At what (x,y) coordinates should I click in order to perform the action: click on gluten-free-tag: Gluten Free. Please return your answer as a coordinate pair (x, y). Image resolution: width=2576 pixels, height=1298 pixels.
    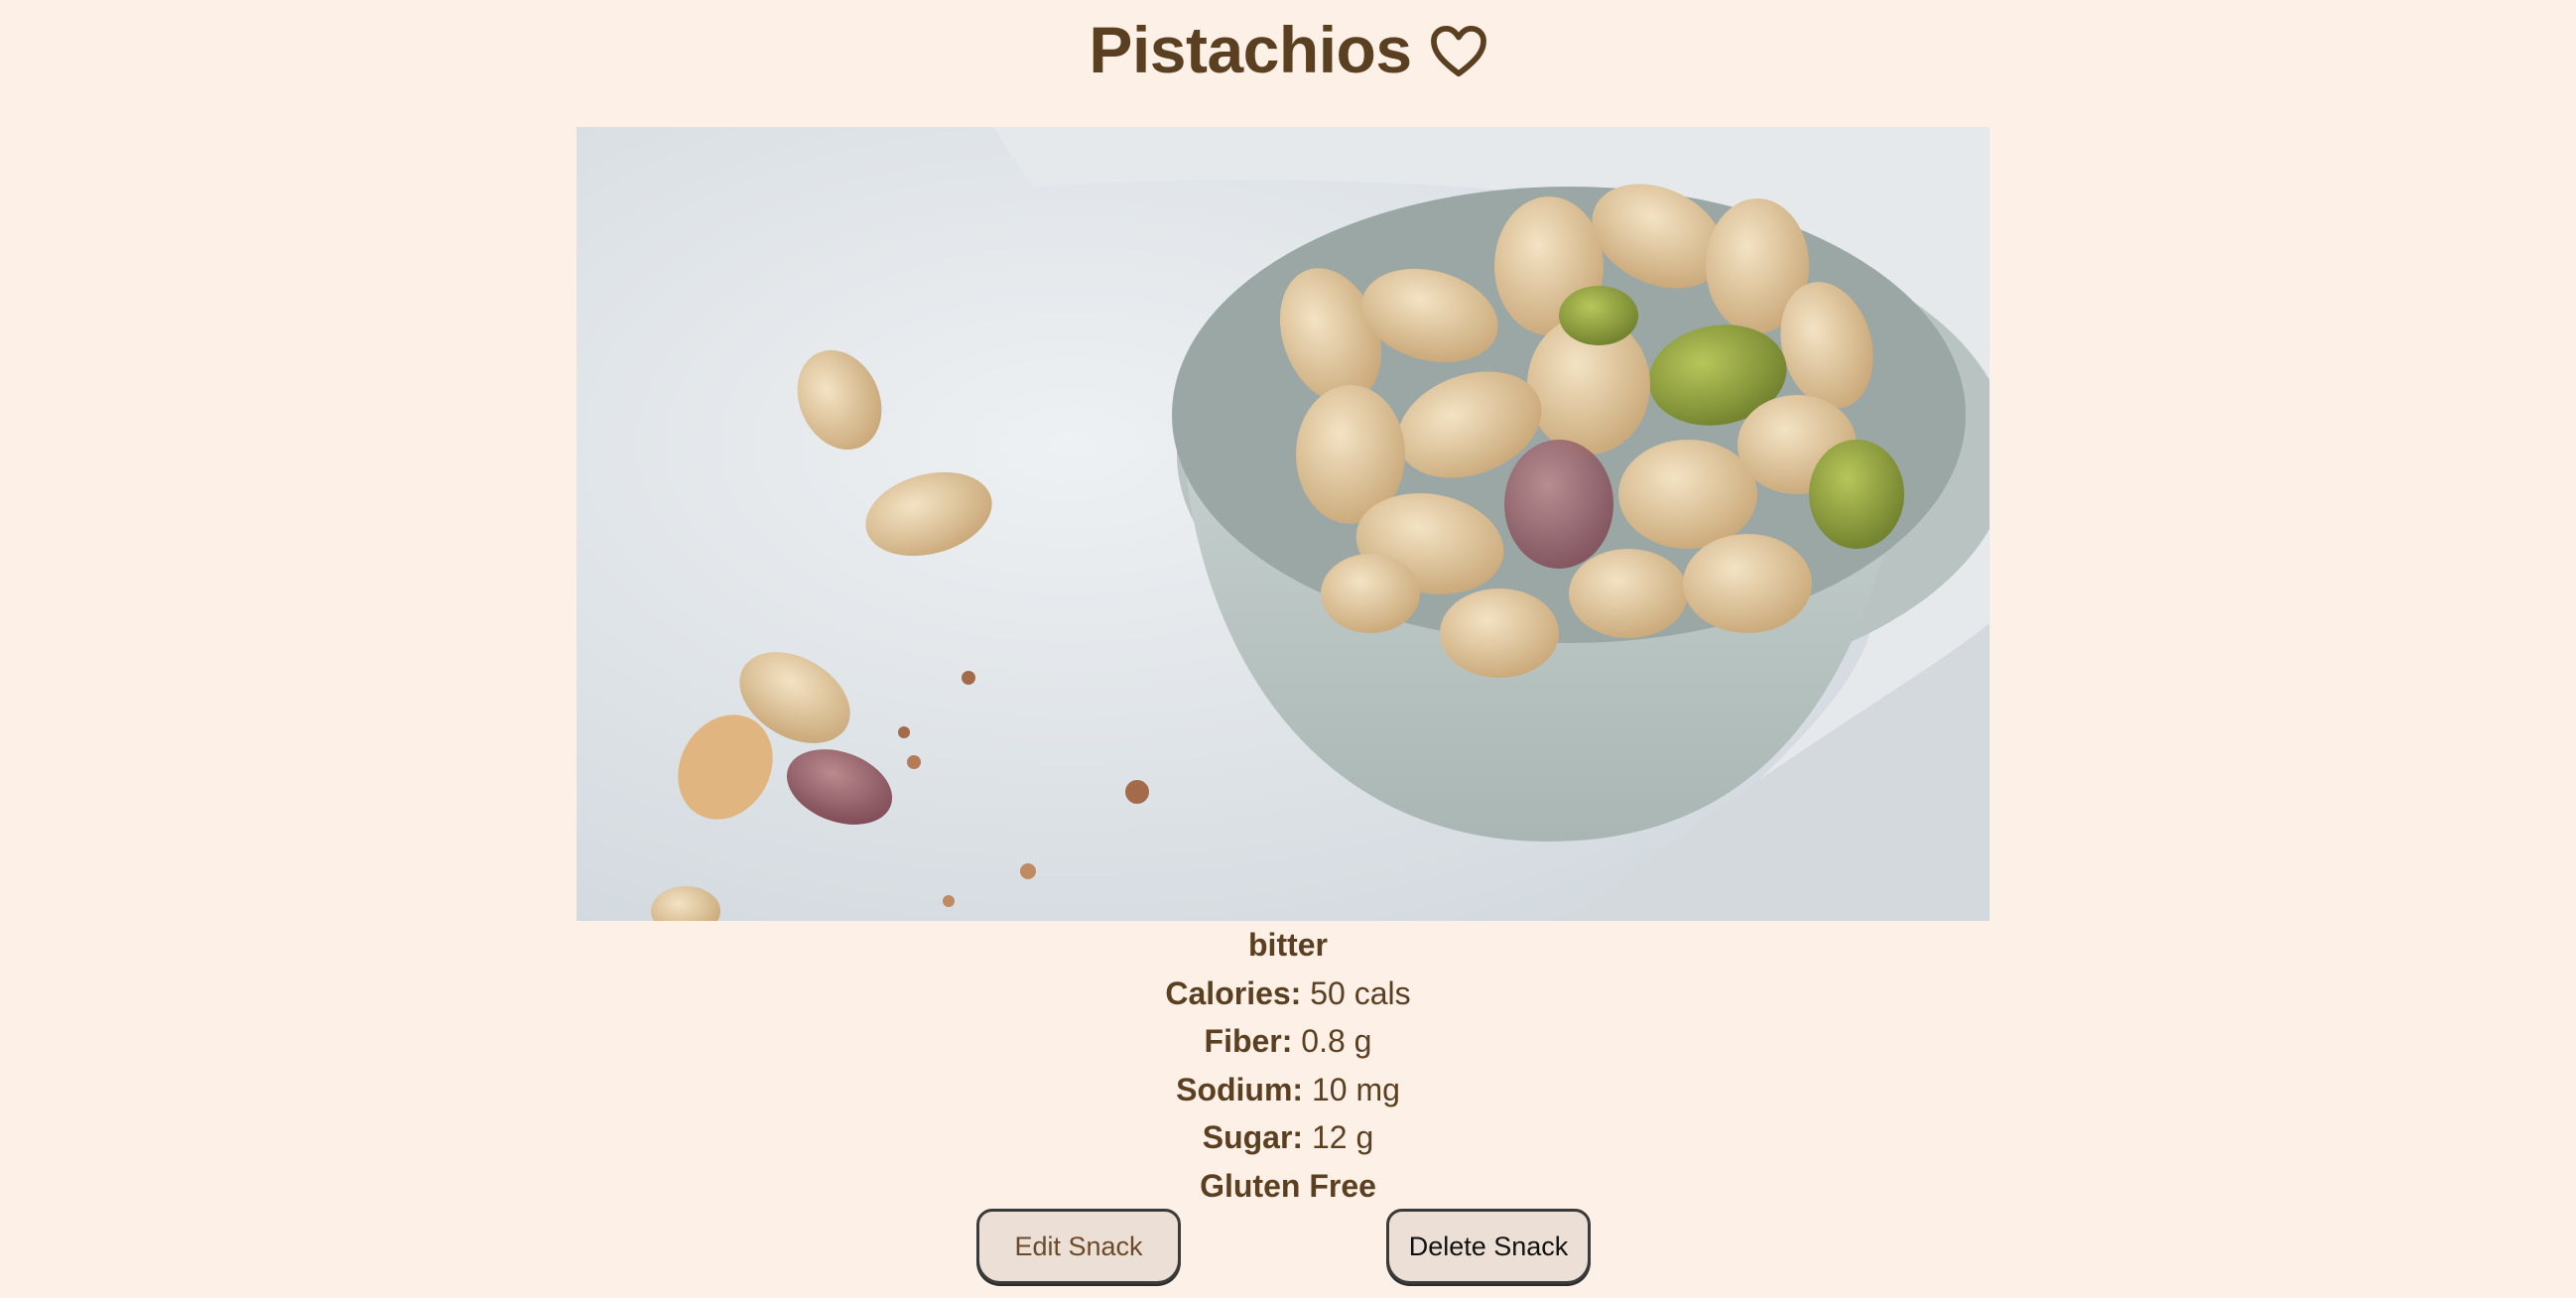
    Looking at the image, I should click on (1288, 1185).